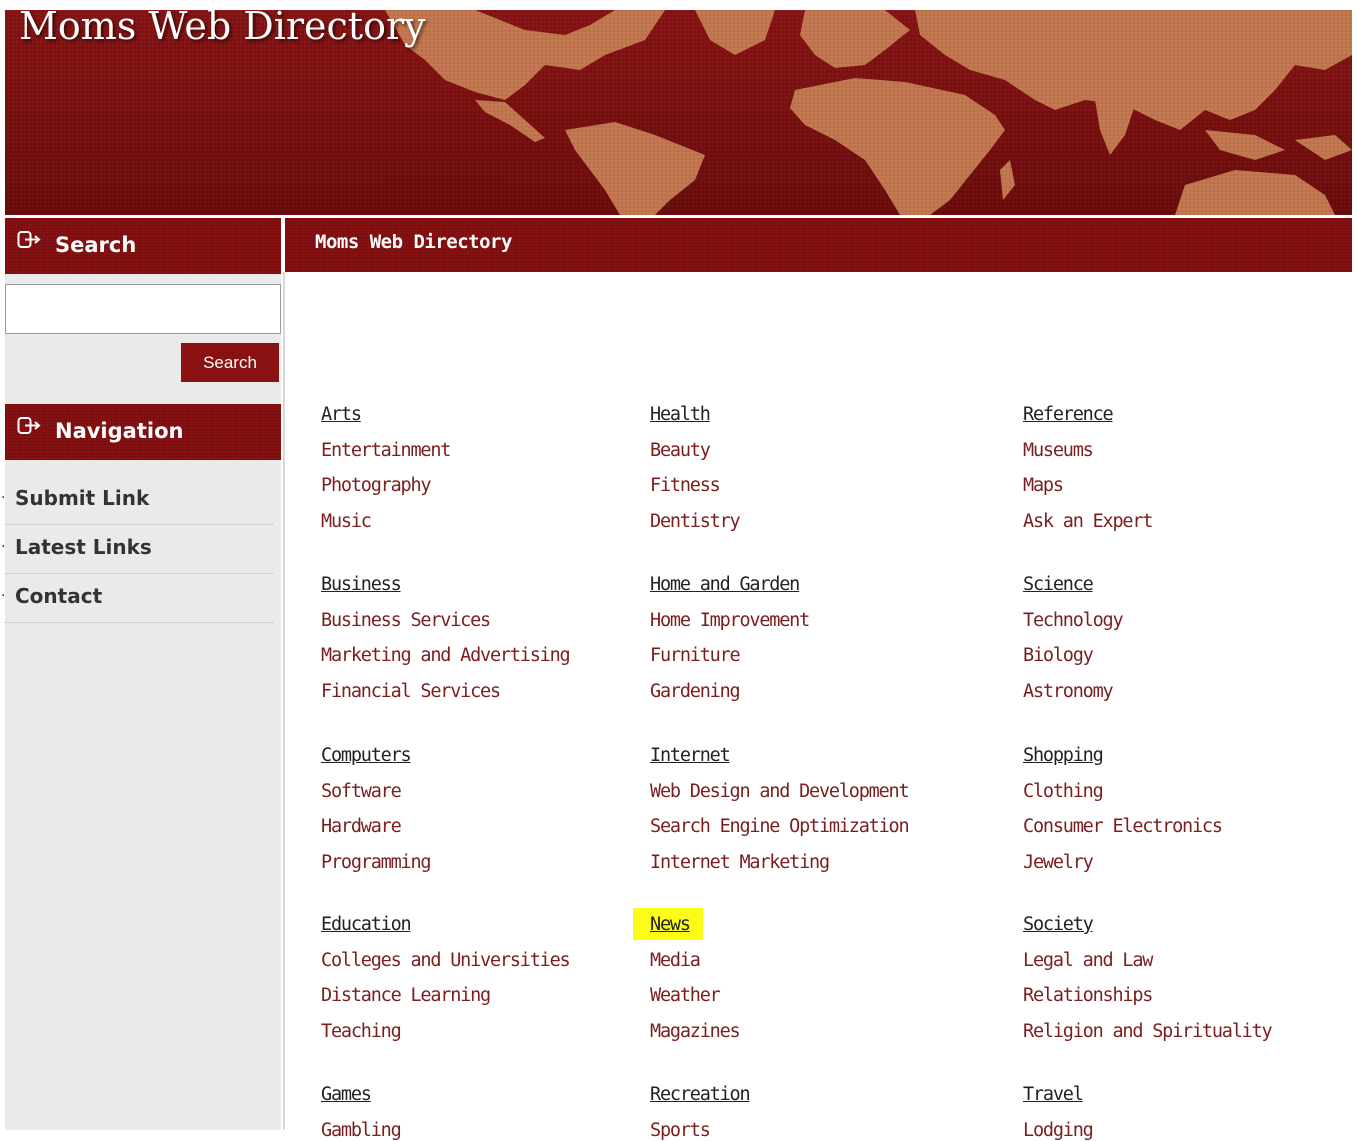  I want to click on subcategory-link-distance-learning: Distance Learning, so click(445, 996).